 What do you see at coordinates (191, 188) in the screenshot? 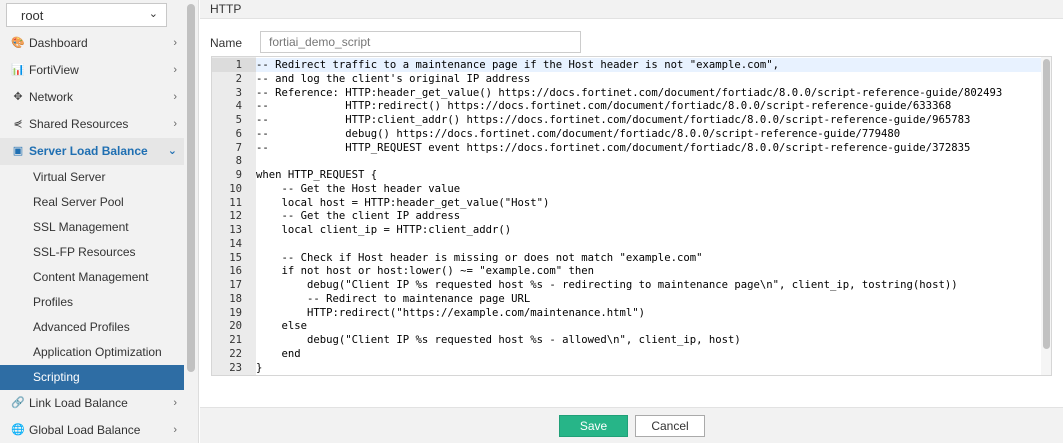
I see `sidebar-scrollbar-thumb` at bounding box center [191, 188].